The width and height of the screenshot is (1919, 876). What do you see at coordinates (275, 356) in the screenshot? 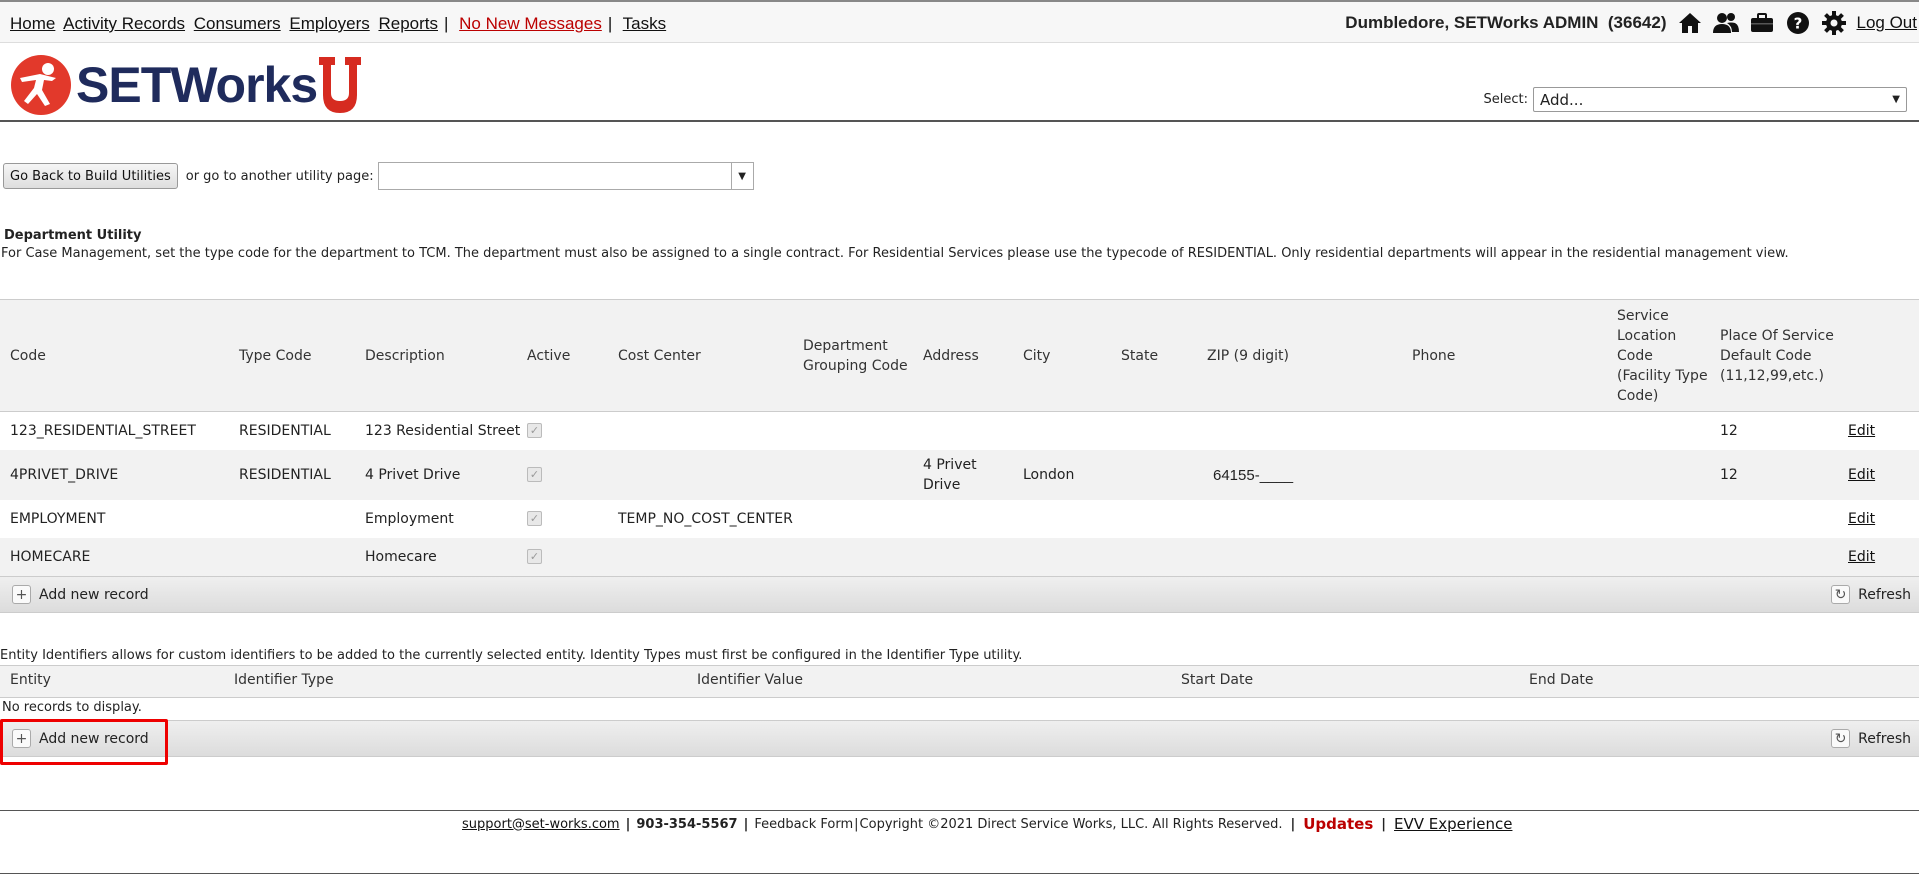
I see `column-header-type-code: Type Code` at bounding box center [275, 356].